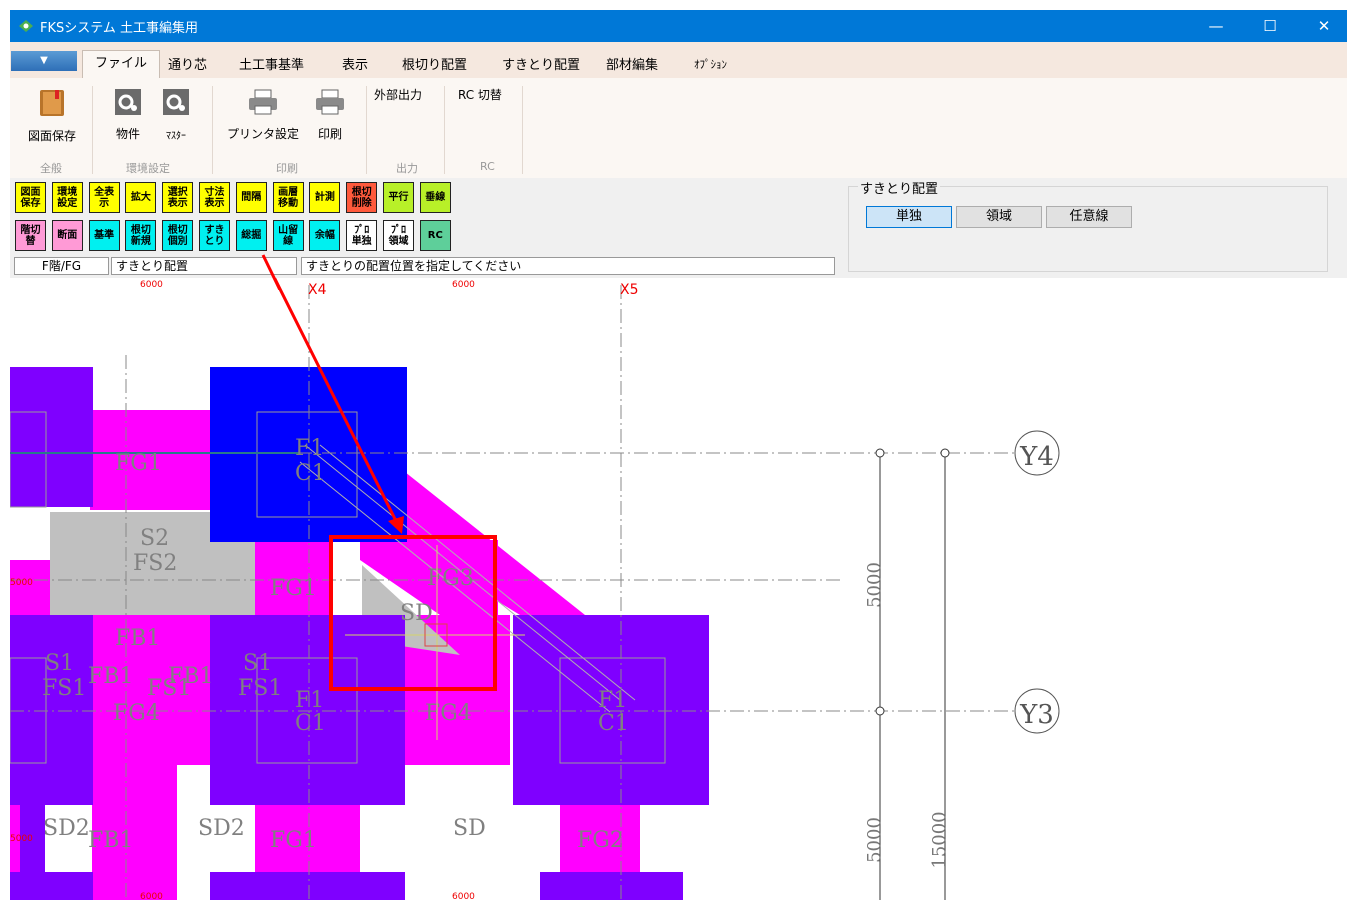 The image size is (1347, 900). Describe the element at coordinates (899, 187) in the screenshot. I see `panel-title: すきとり配置` at that location.